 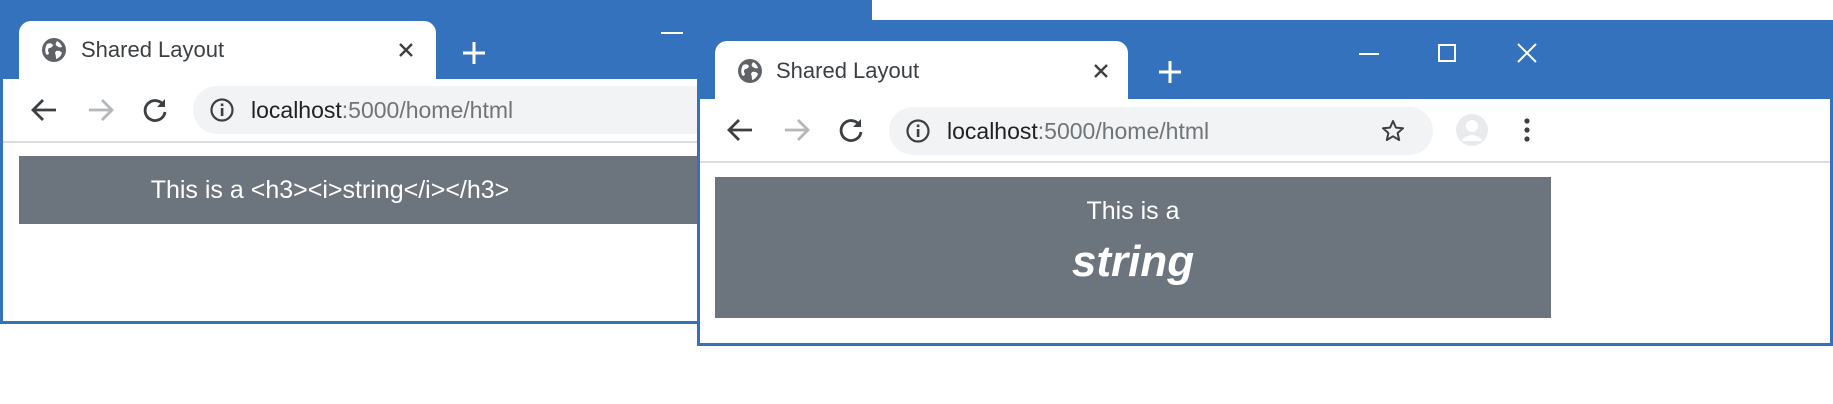 I want to click on profile-avatar-icon, so click(x=1472, y=130).